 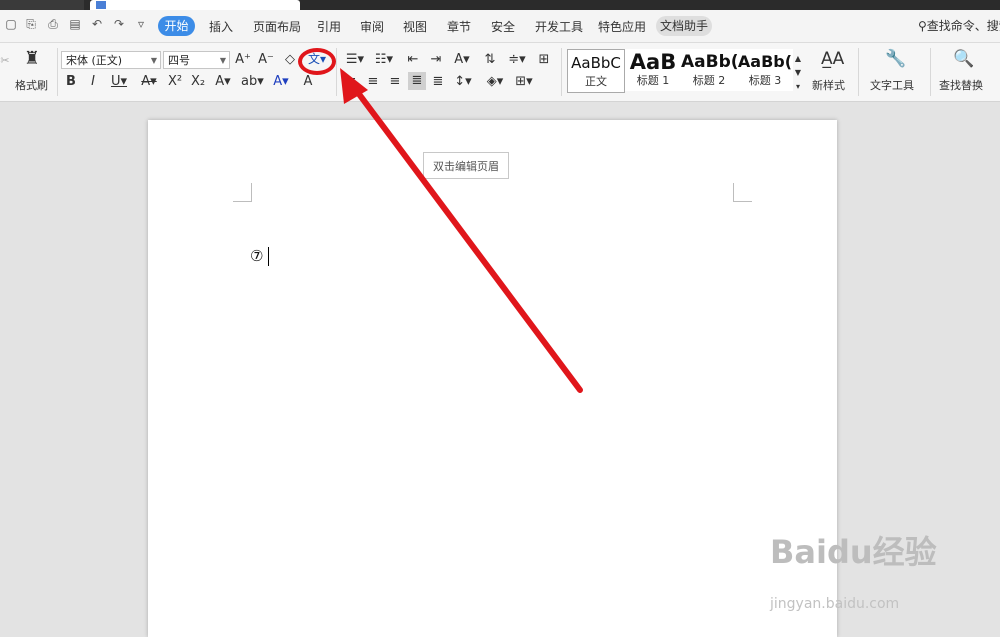 What do you see at coordinates (175, 82) in the screenshot?
I see `superscript-icon: X²` at bounding box center [175, 82].